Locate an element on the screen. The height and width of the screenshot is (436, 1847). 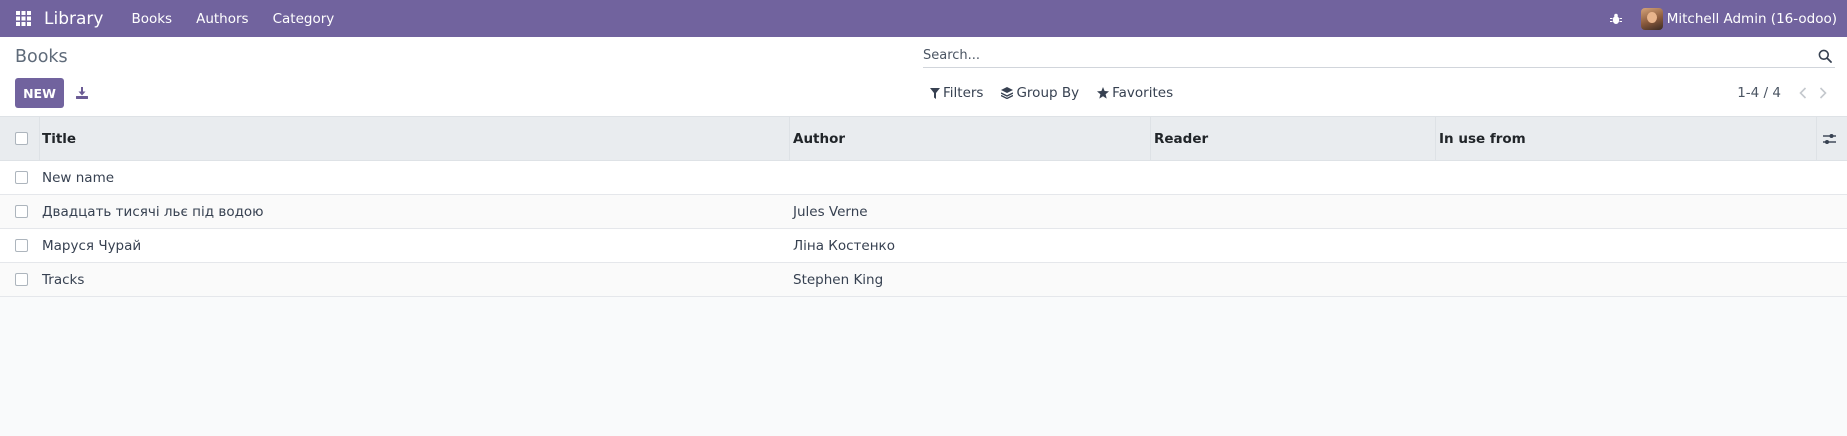
group-by-label: Group By is located at coordinates (1048, 93).